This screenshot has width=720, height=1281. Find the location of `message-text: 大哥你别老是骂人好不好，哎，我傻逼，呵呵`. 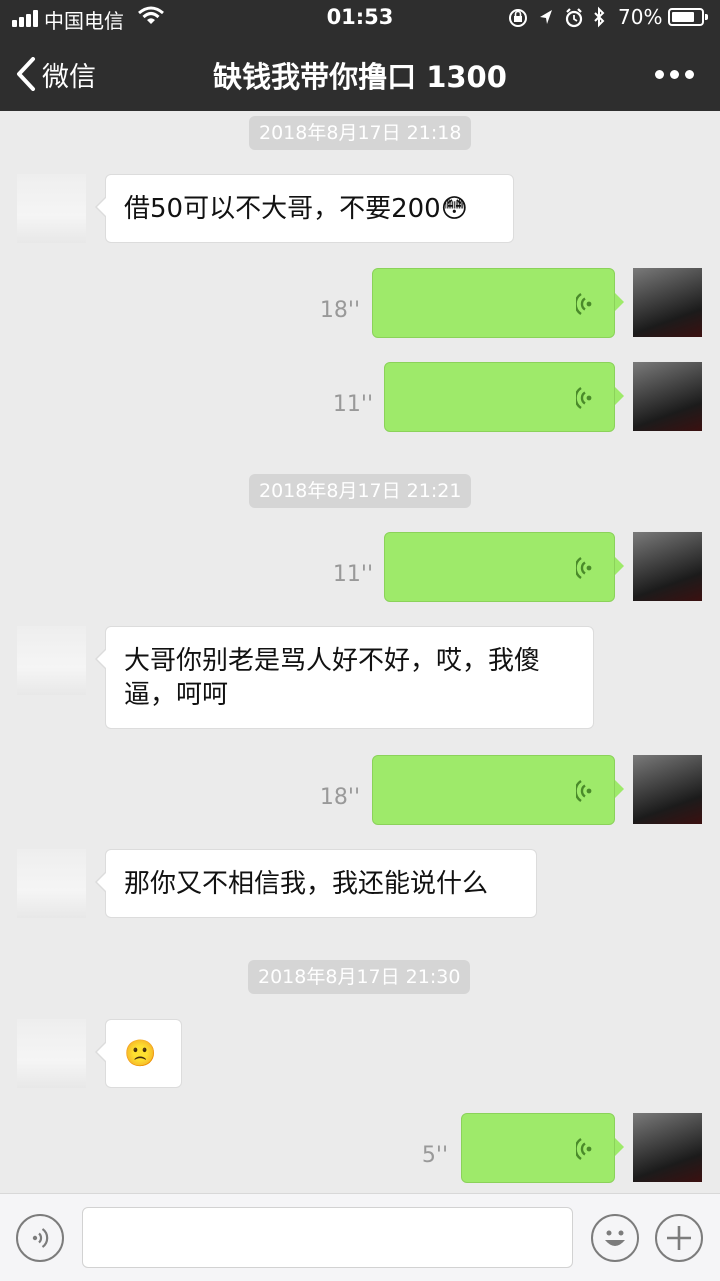

message-text: 大哥你别老是骂人好不好，哎，我傻逼，呵呵 is located at coordinates (332, 678).